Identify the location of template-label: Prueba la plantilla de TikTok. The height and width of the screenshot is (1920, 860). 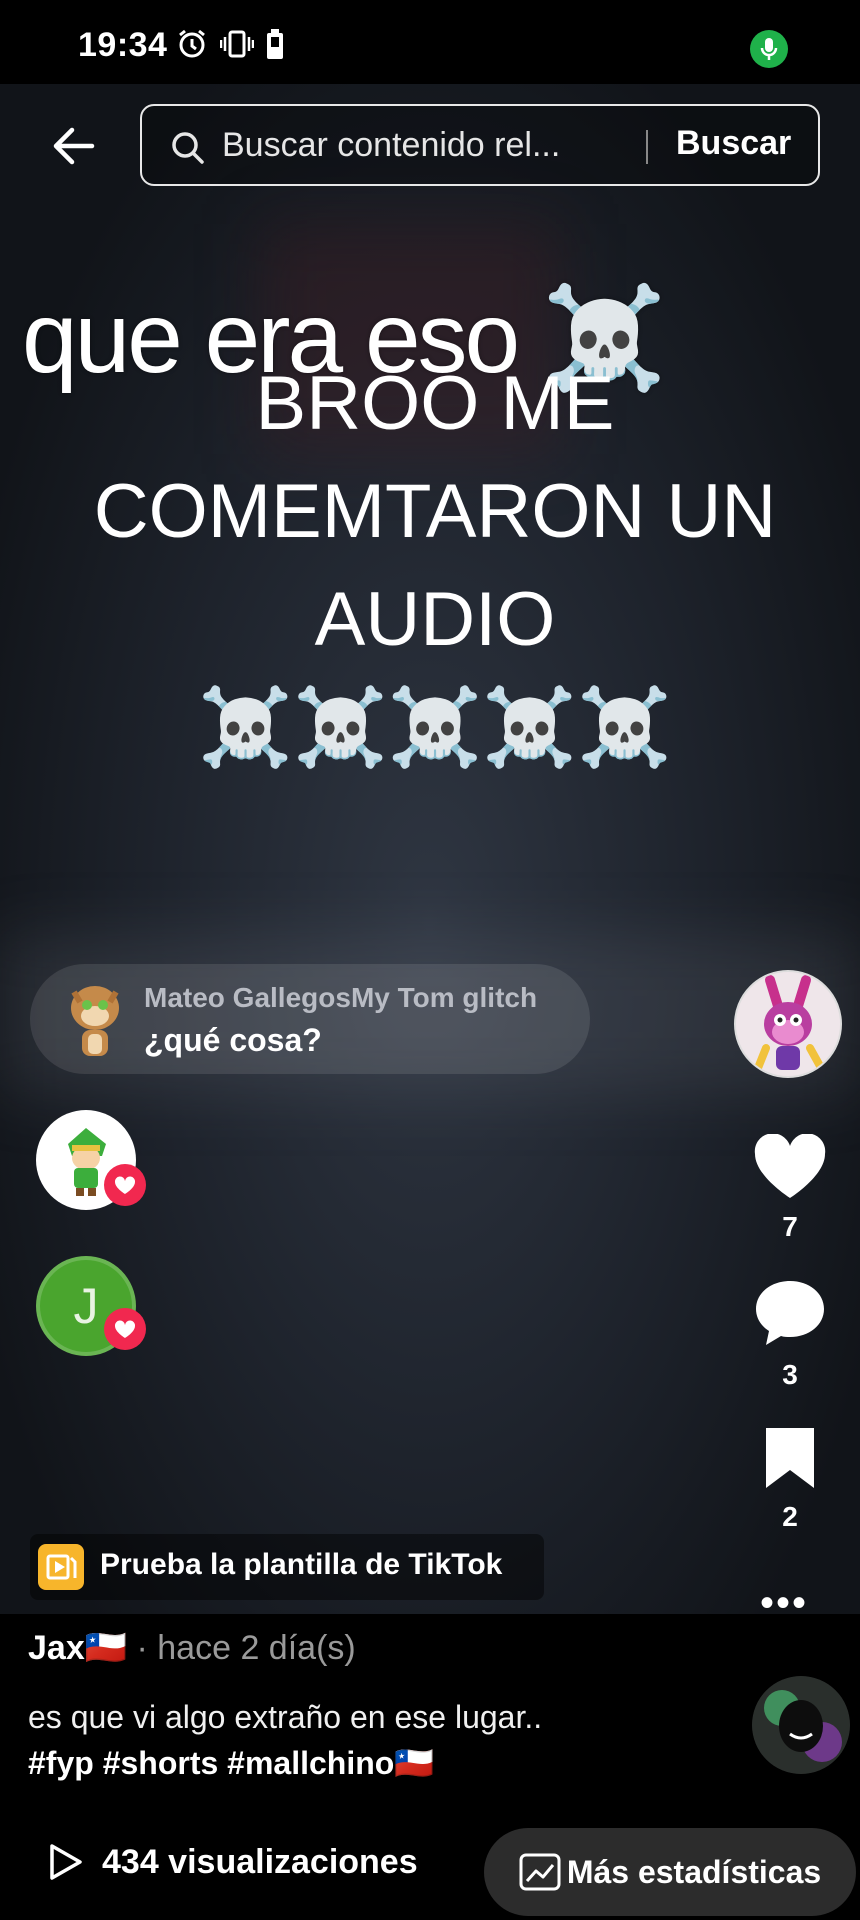
(301, 1564).